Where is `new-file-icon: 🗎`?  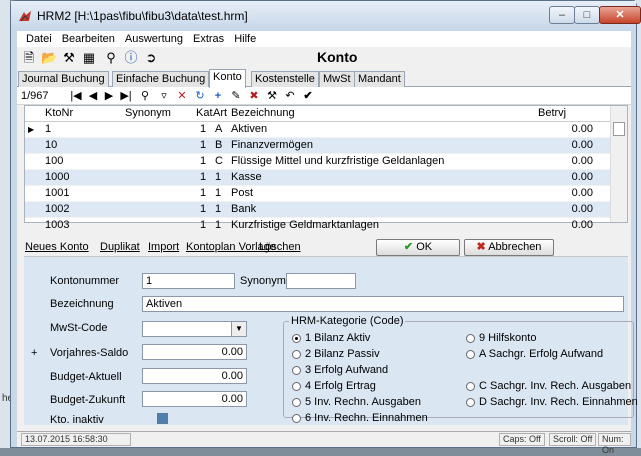 new-file-icon: 🗎 is located at coordinates (29, 58).